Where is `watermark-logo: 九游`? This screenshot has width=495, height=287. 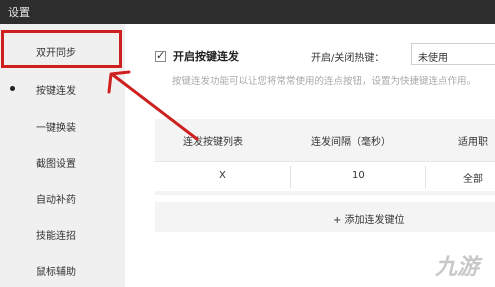
watermark-logo: 九游 is located at coordinates (457, 267).